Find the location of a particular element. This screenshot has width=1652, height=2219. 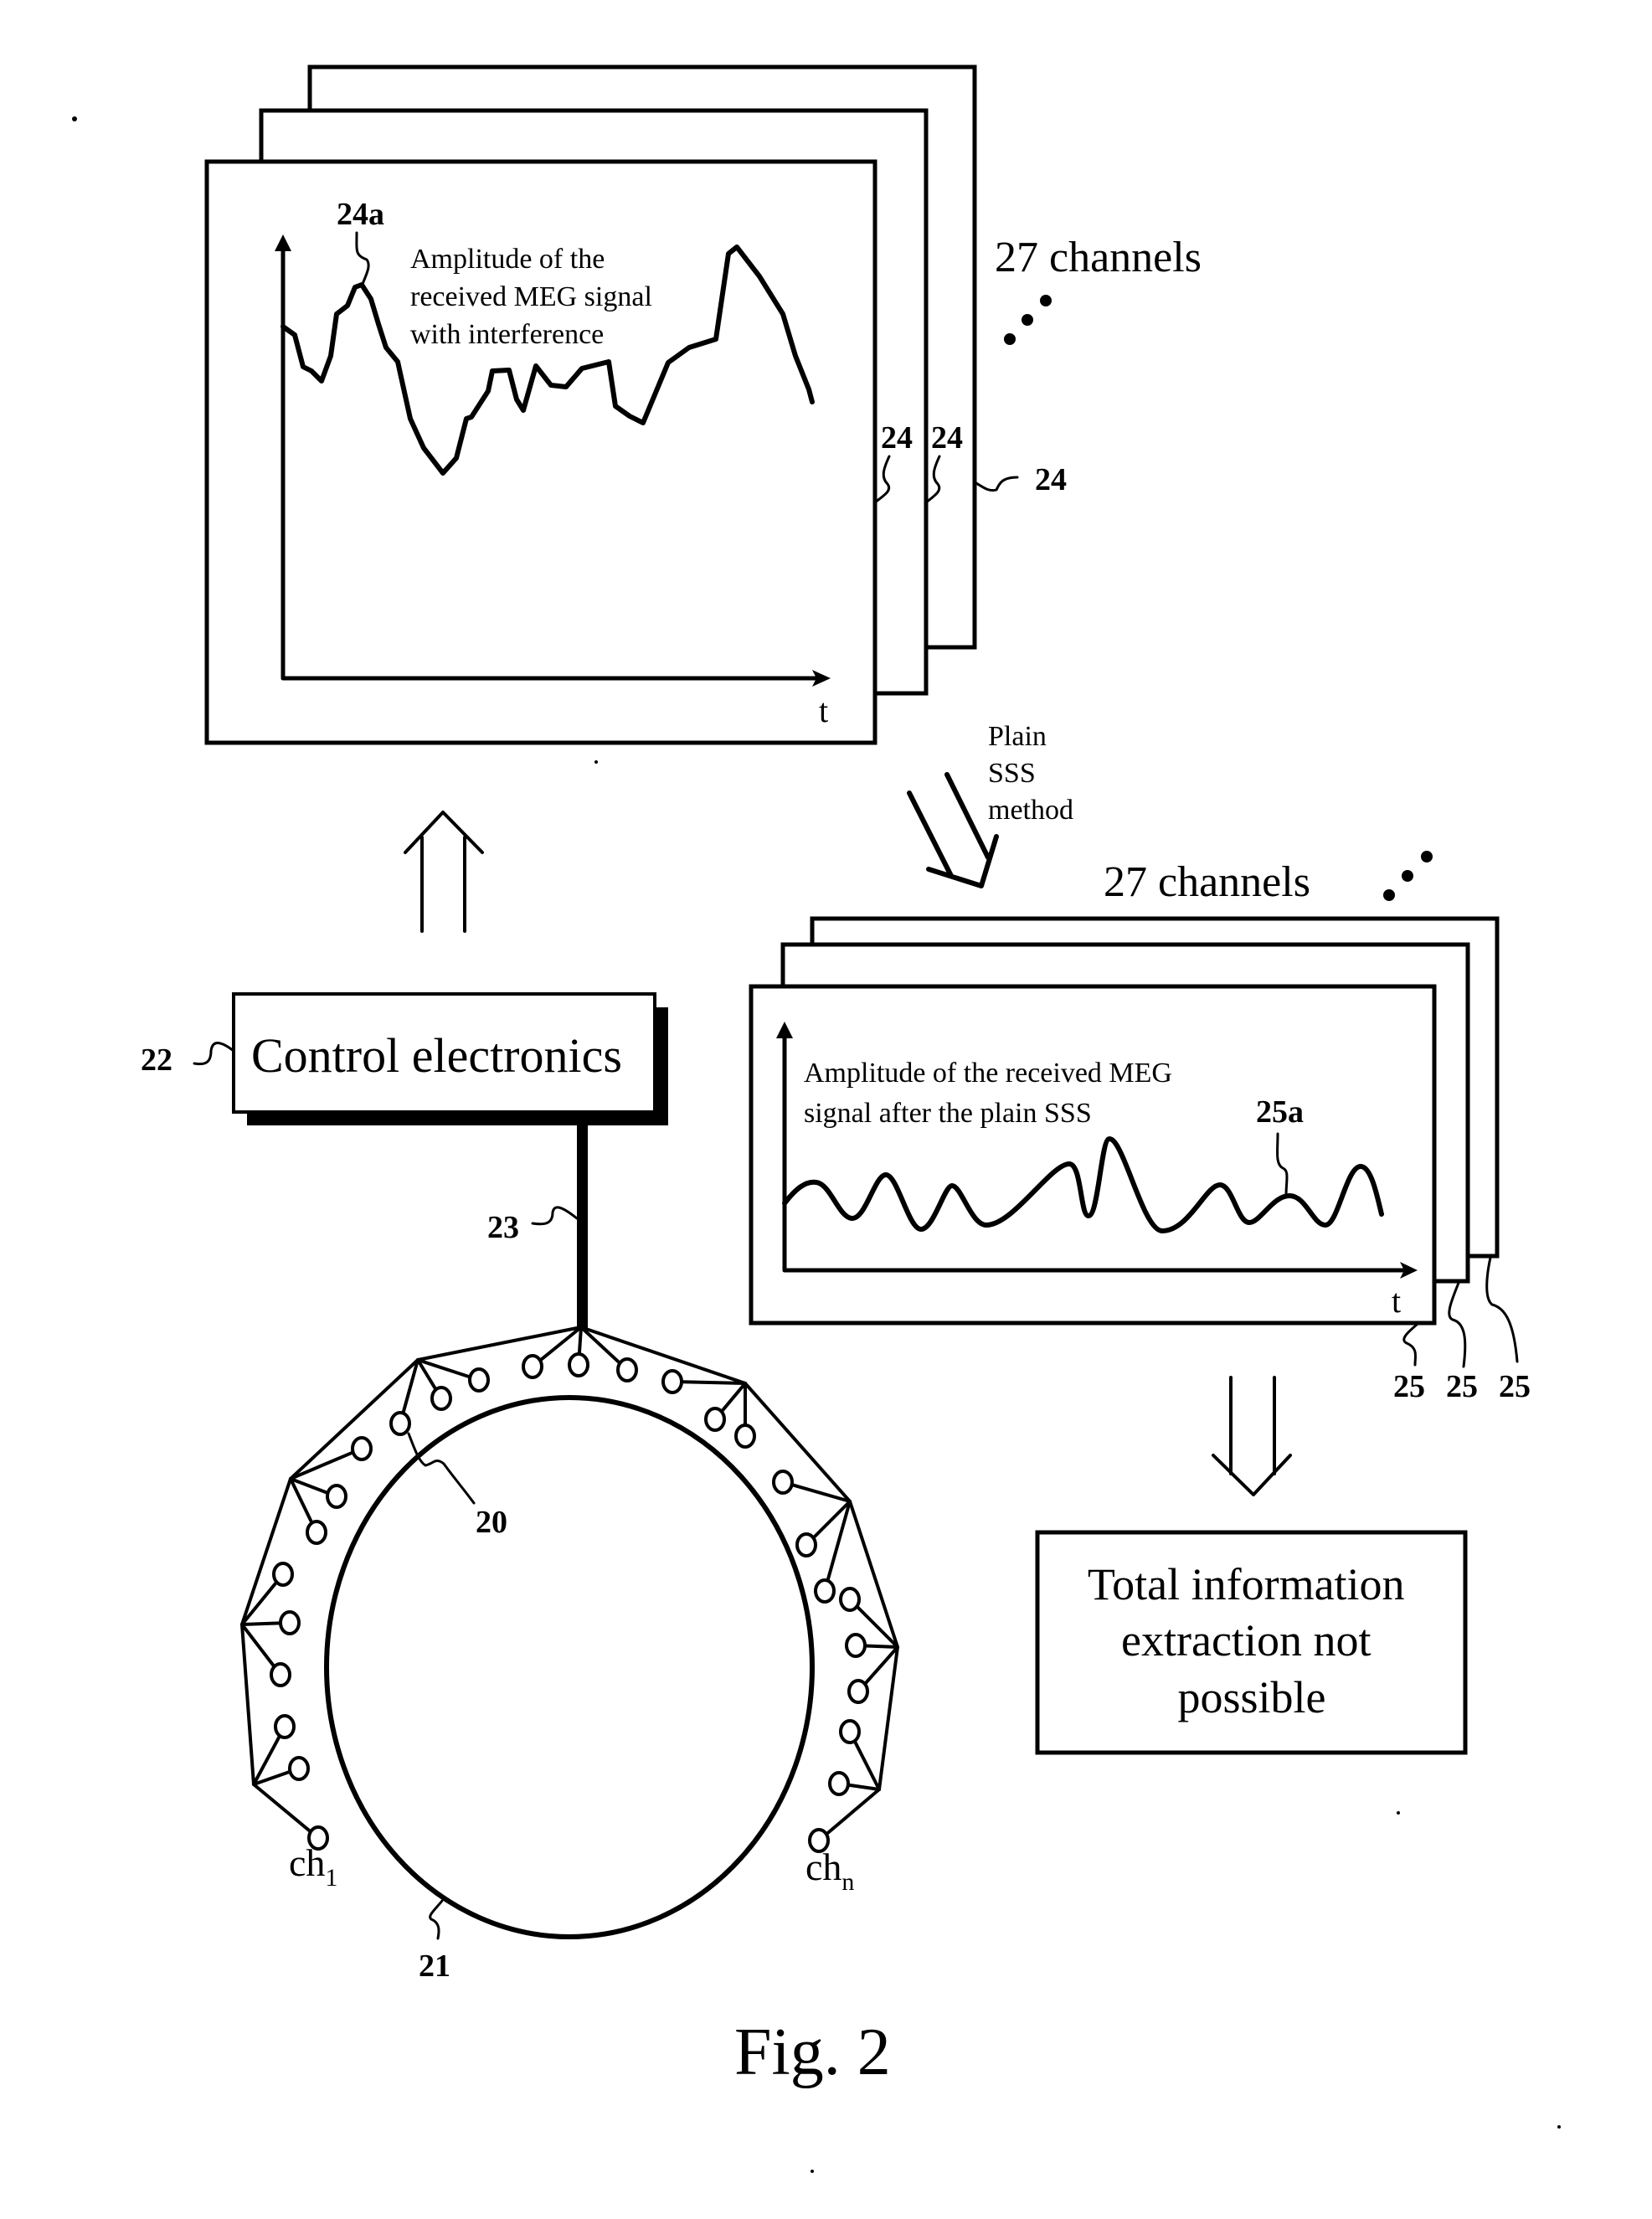

sss-frame-middle-leader is located at coordinates (1458, 1324).